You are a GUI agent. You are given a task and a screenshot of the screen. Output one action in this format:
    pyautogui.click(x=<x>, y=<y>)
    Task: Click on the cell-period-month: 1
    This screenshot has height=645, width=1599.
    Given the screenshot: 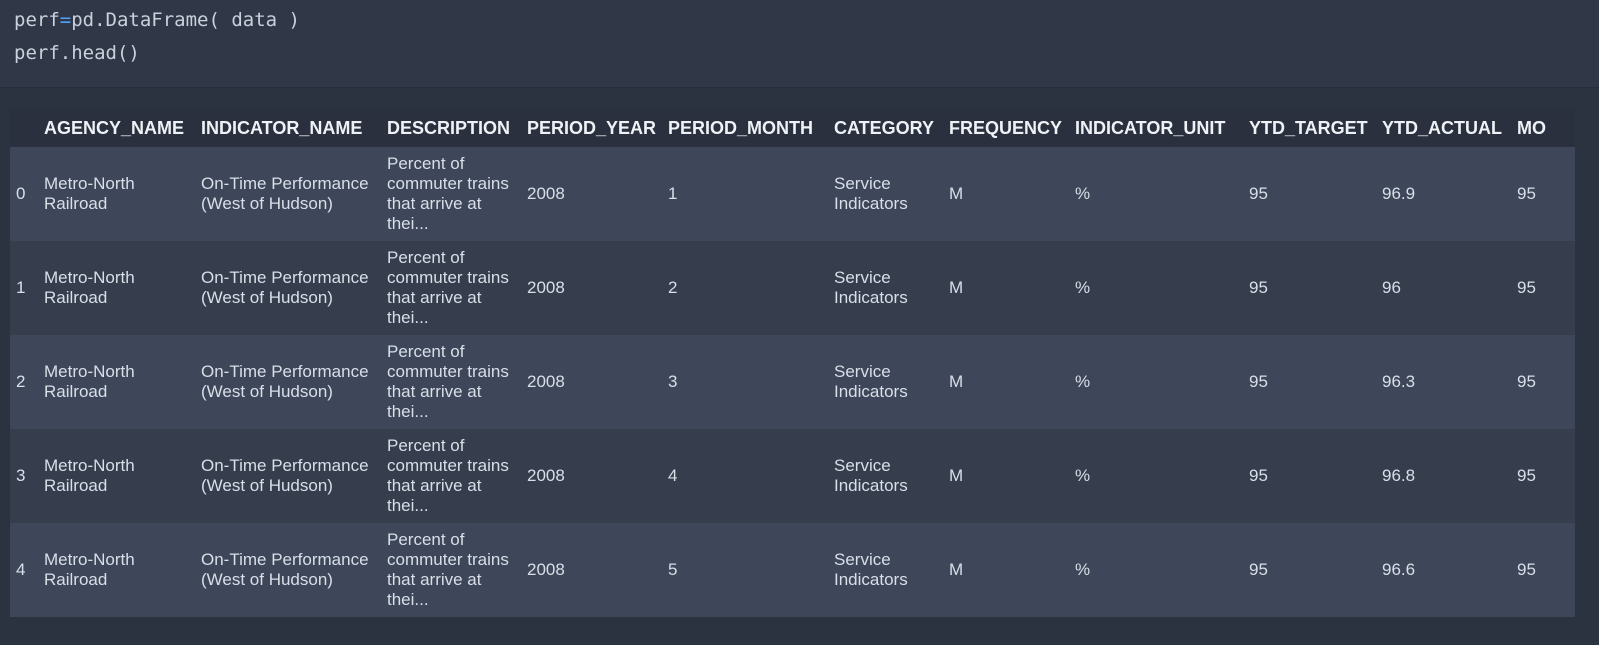 What is the action you would take?
    pyautogui.click(x=673, y=193)
    